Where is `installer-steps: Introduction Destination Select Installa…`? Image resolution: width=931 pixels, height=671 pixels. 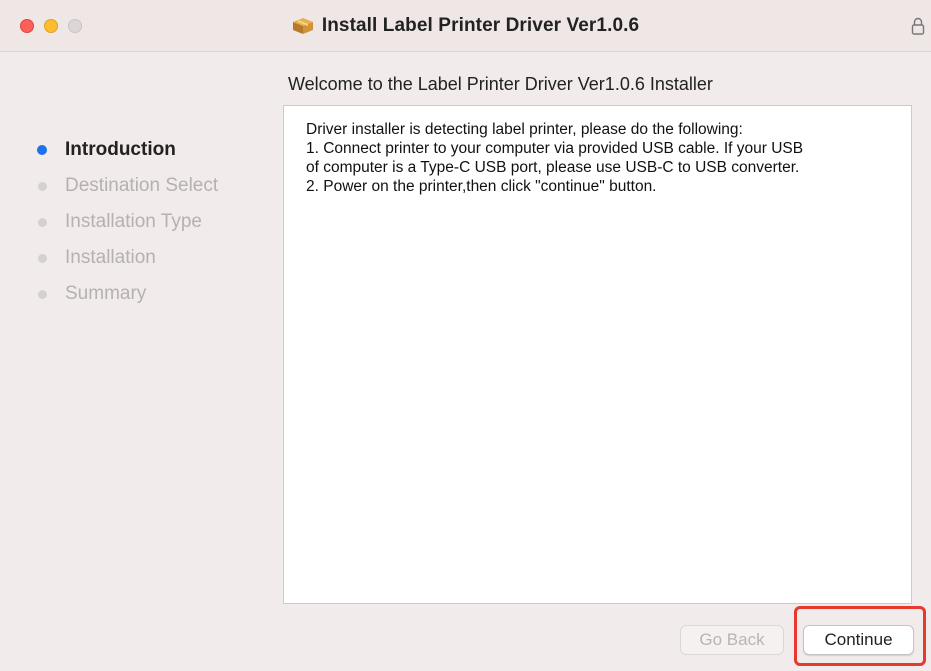
installer-steps: Introduction Destination Select Installa… is located at coordinates (137, 222).